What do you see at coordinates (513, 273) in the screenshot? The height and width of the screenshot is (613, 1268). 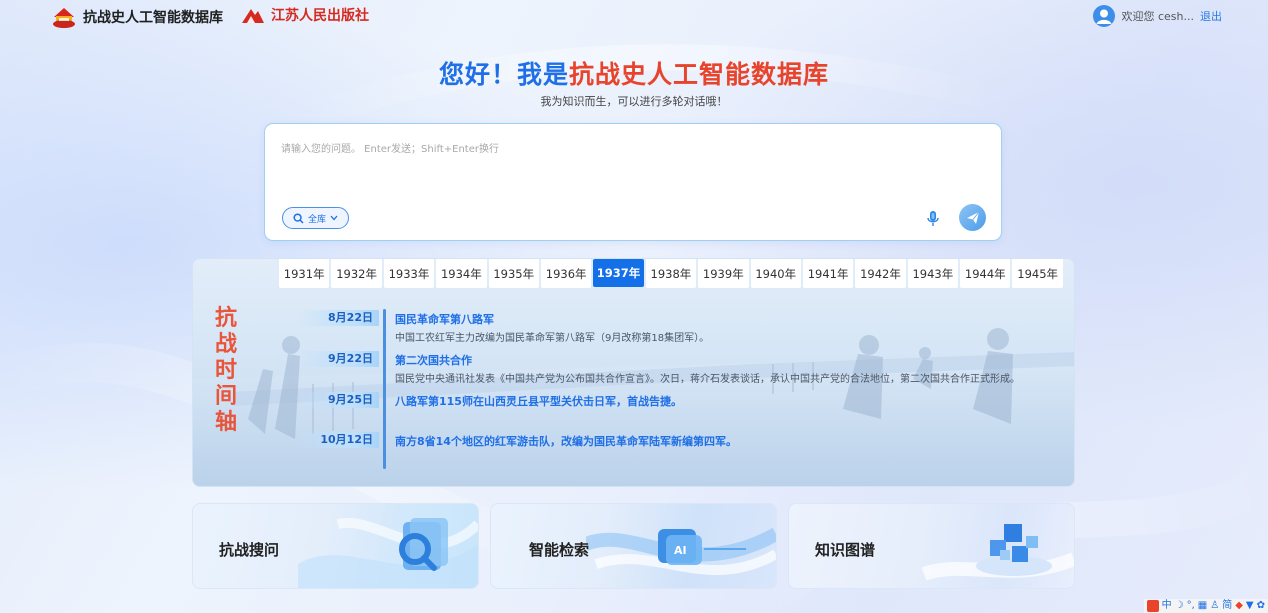 I see `year-tab: 1935年` at bounding box center [513, 273].